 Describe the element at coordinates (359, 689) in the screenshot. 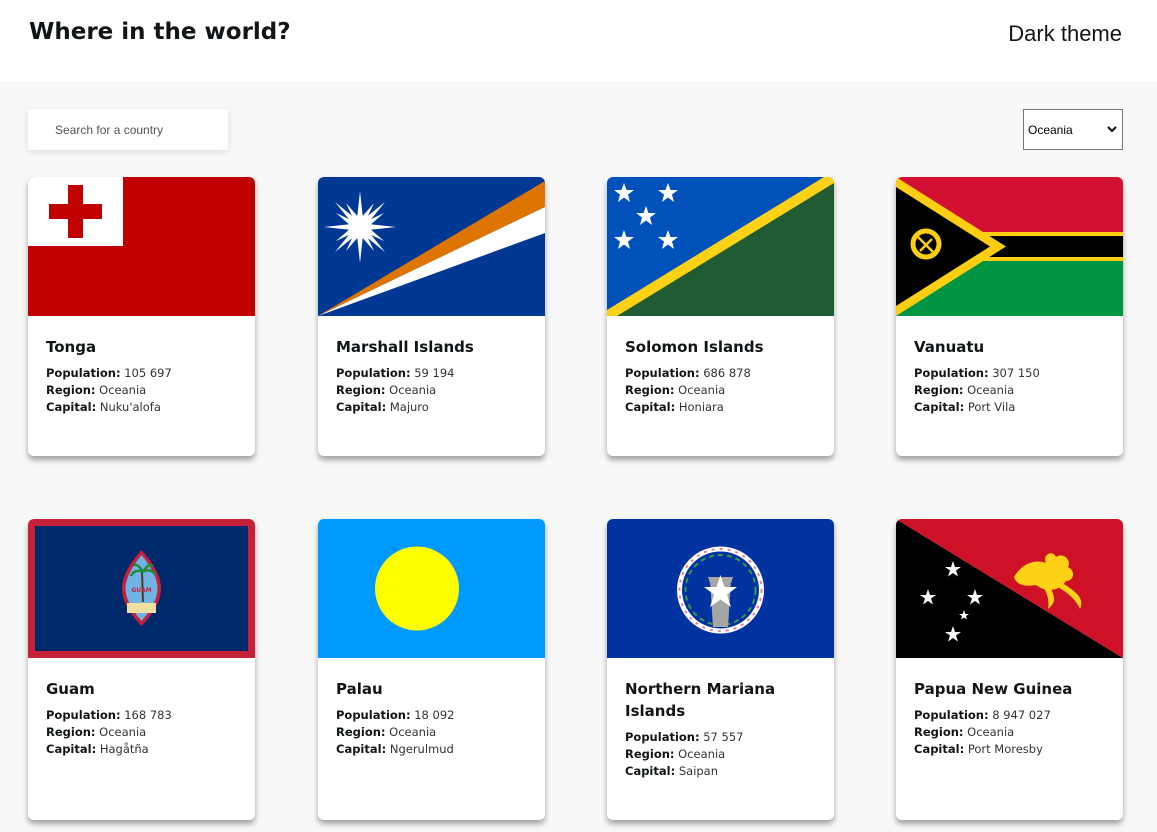

I see `country-name: Palau` at that location.